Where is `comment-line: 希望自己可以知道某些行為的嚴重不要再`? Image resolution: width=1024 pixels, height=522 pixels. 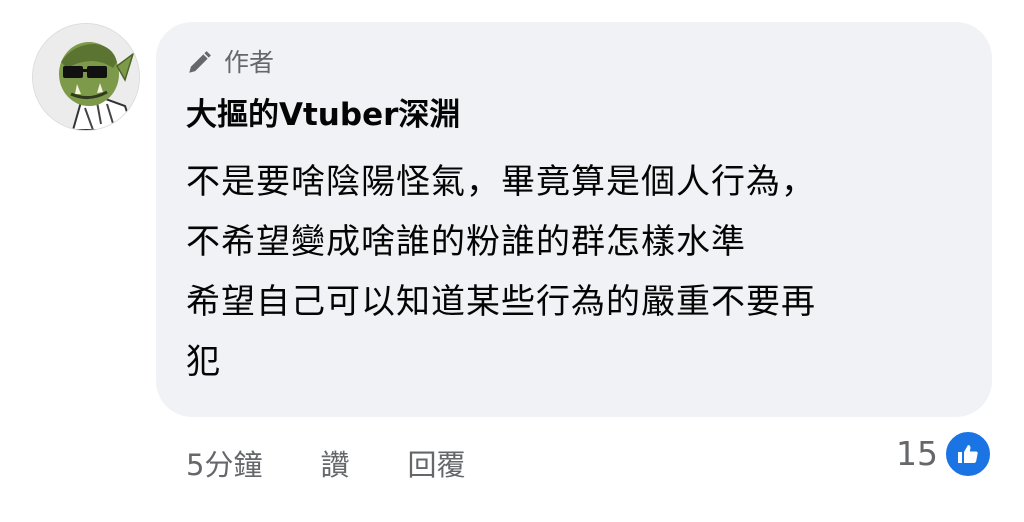 comment-line: 希望自己可以知道某些行為的嚴重不要再 is located at coordinates (501, 302).